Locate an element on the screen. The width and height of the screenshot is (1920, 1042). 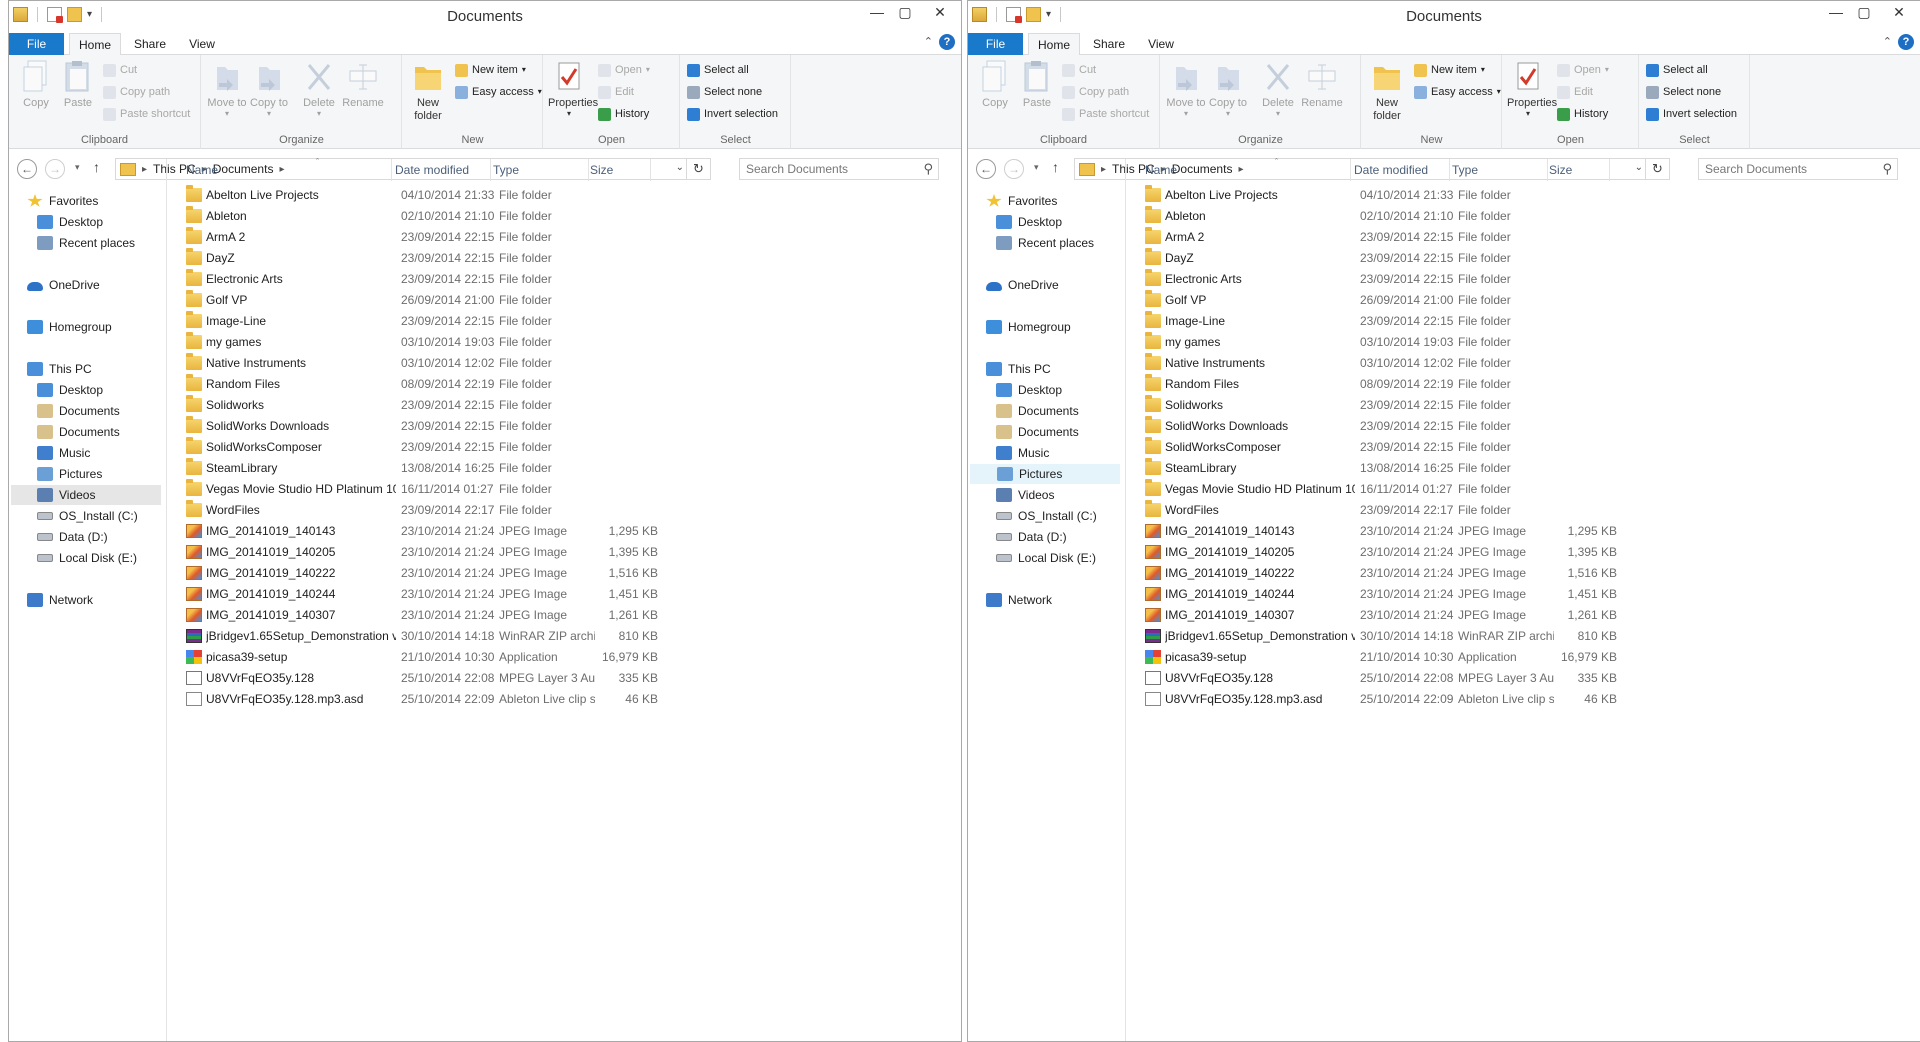
close-icon: ✕ is located at coordinates (940, 12).